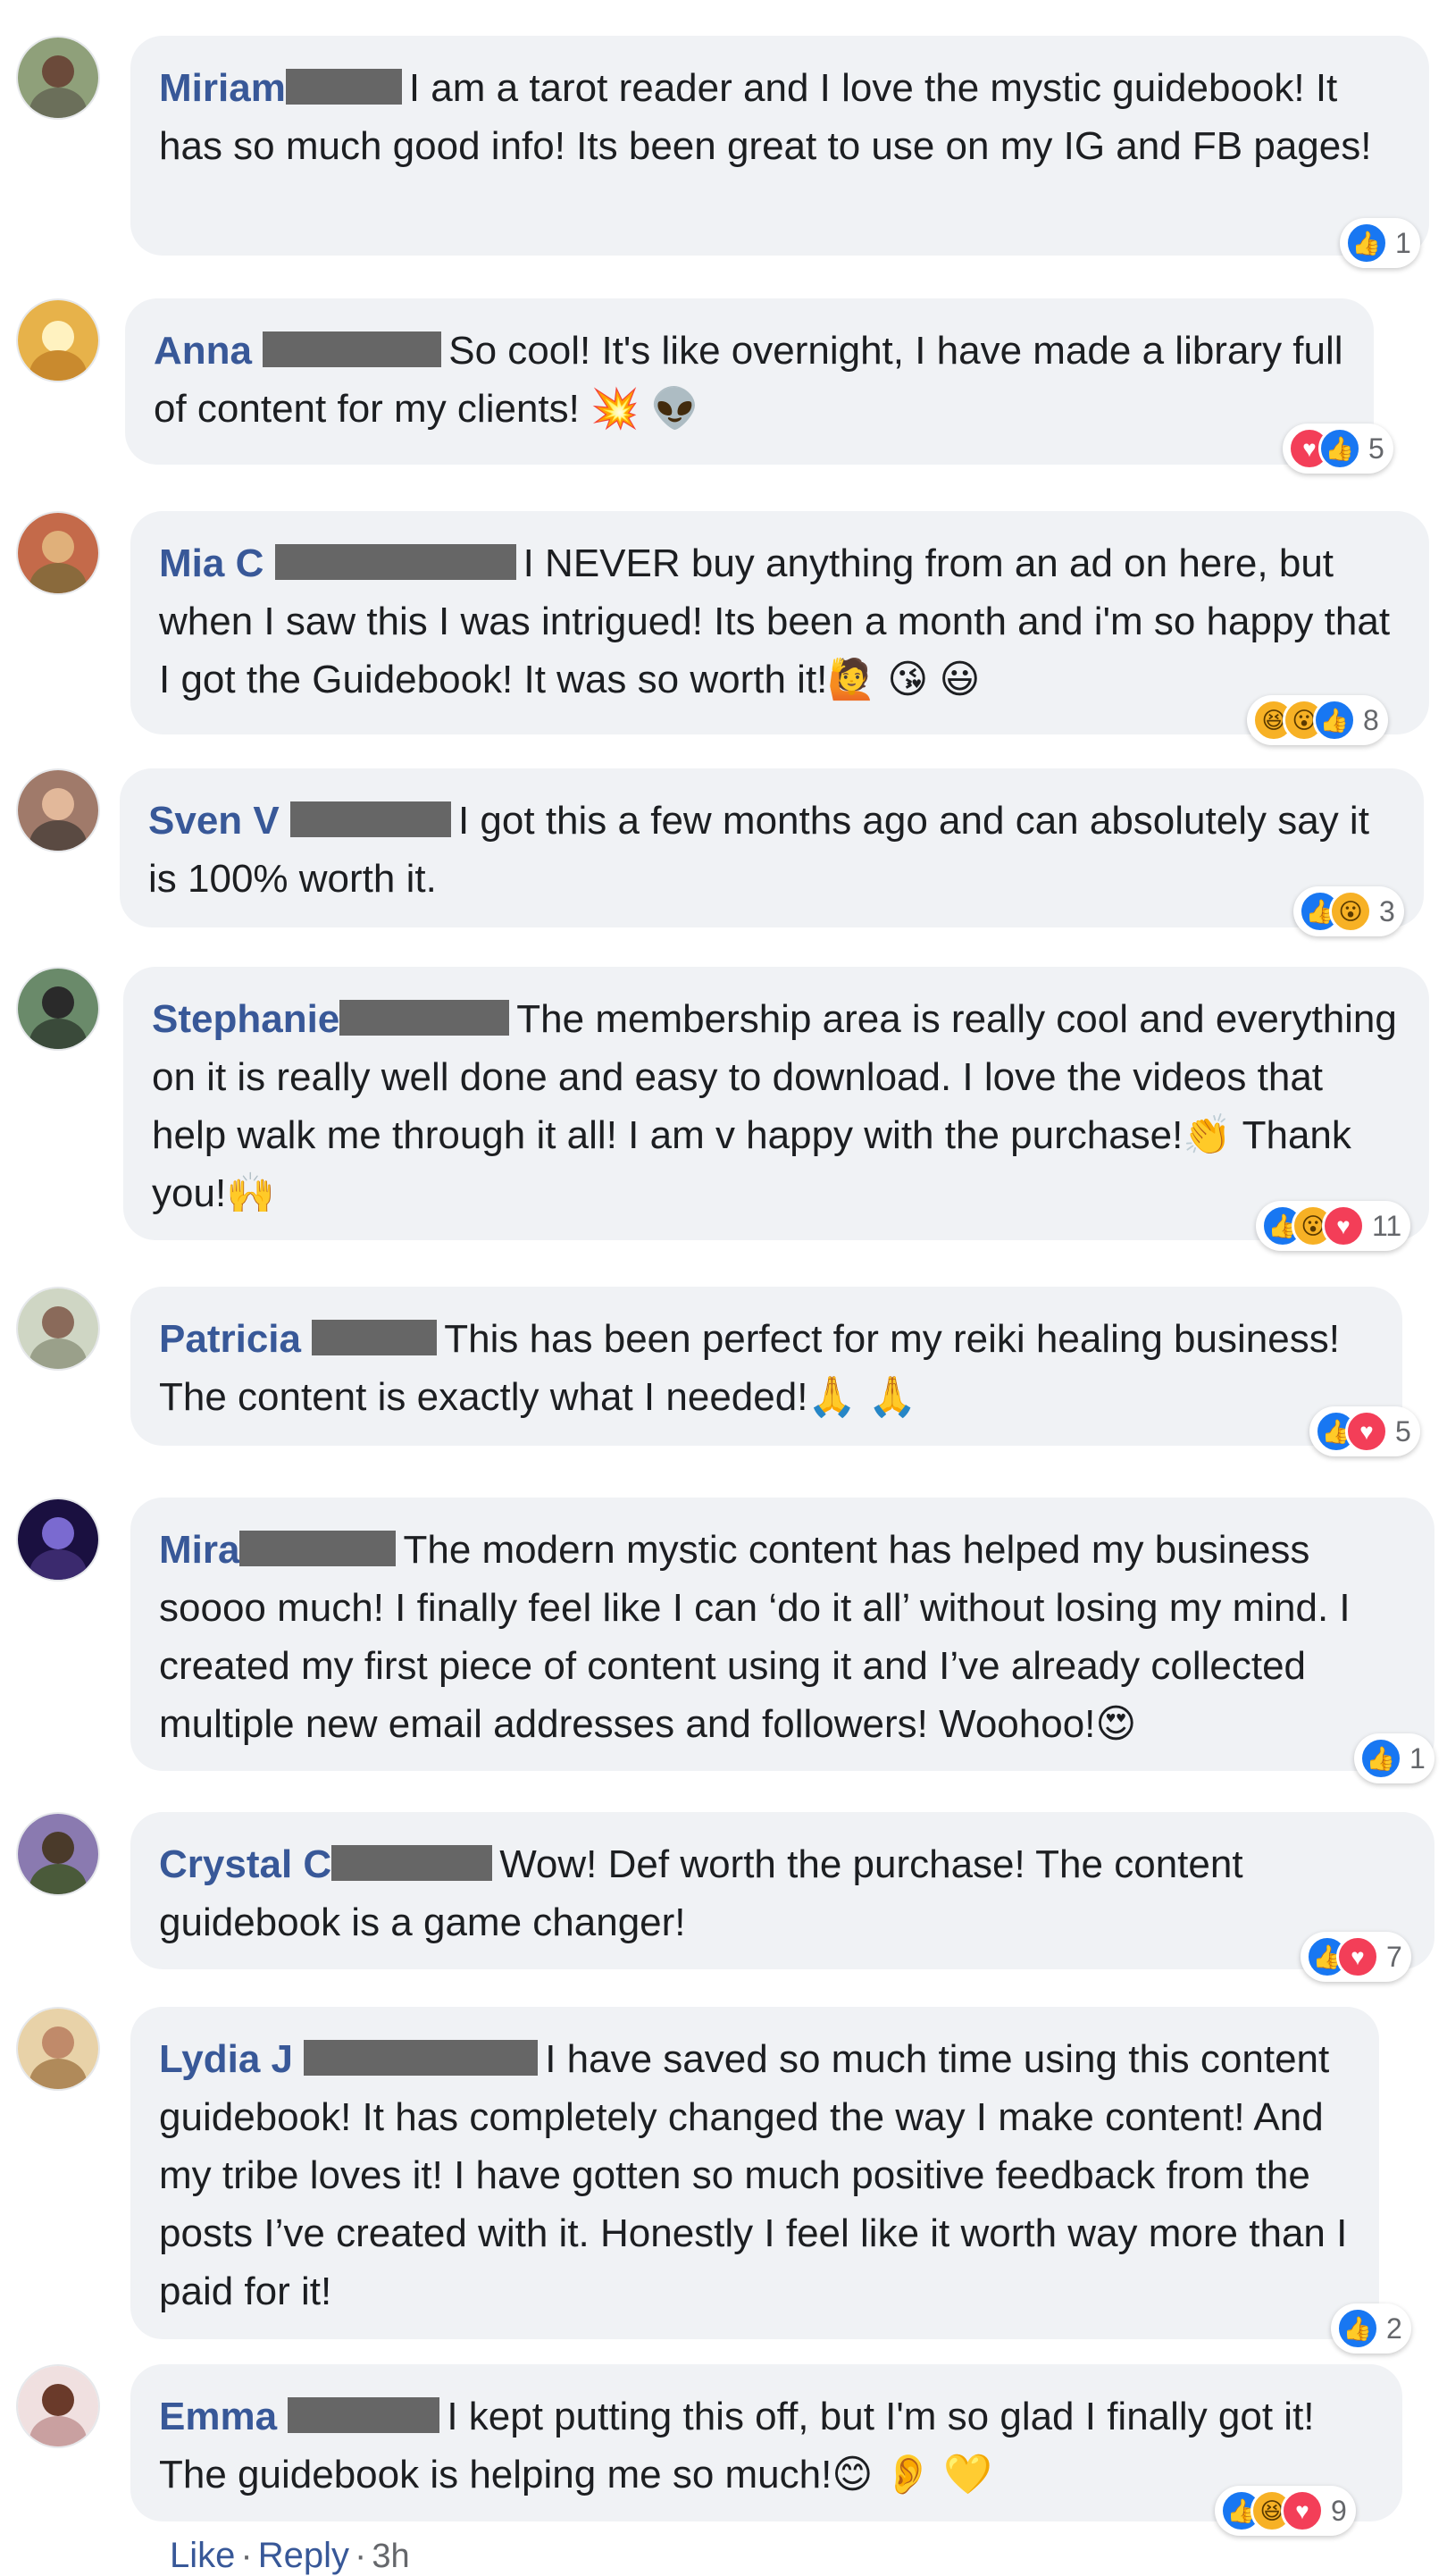 The width and height of the screenshot is (1447, 2576). I want to click on reaction-summary: 👍 😮 ♥ 11, so click(1333, 1226).